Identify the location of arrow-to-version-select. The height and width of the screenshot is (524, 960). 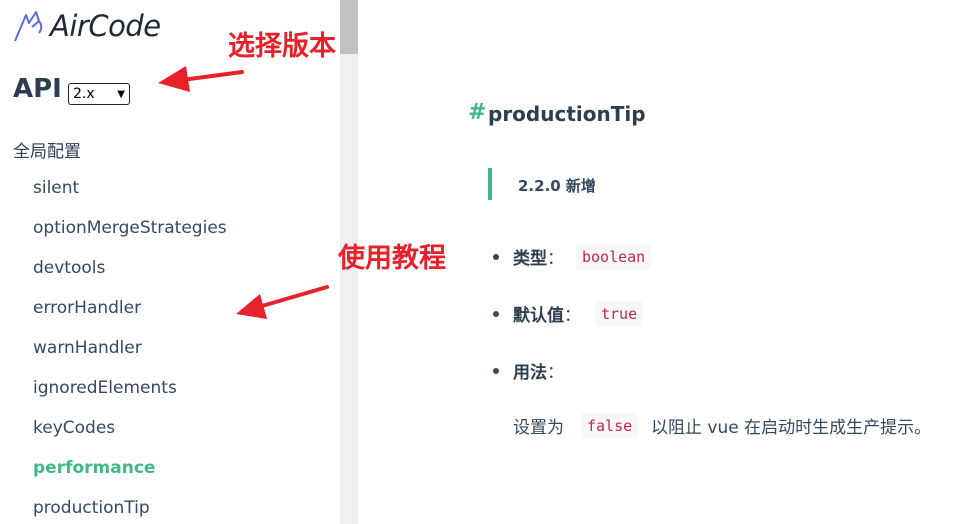
(201, 79).